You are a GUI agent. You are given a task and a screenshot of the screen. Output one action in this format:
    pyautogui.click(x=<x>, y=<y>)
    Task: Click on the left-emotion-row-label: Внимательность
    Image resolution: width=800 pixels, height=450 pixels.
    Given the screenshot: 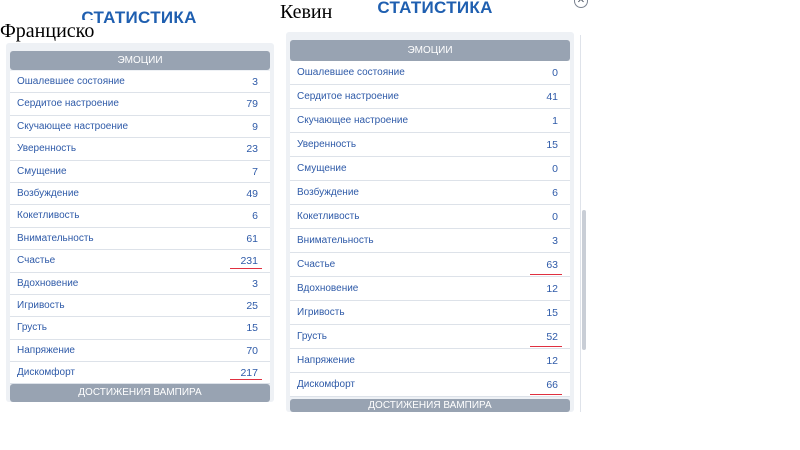 What is the action you would take?
    pyautogui.click(x=55, y=238)
    